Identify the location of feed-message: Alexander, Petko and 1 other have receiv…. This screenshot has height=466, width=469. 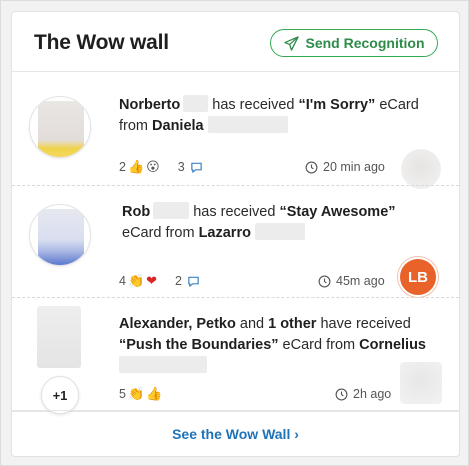
(280, 345).